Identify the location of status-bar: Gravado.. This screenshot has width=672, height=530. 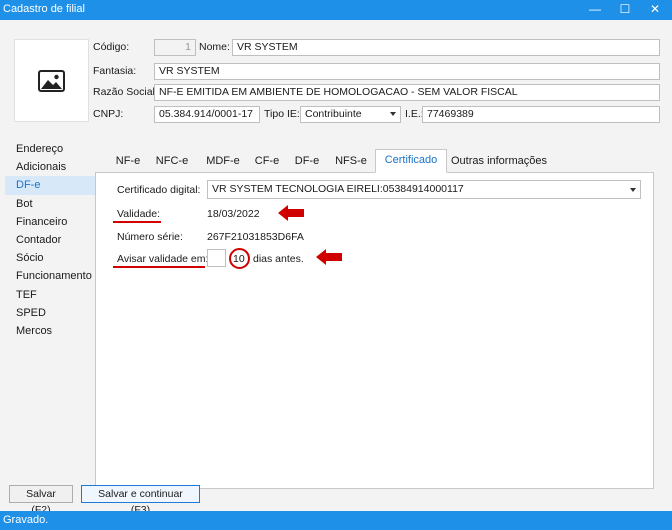
(336, 520).